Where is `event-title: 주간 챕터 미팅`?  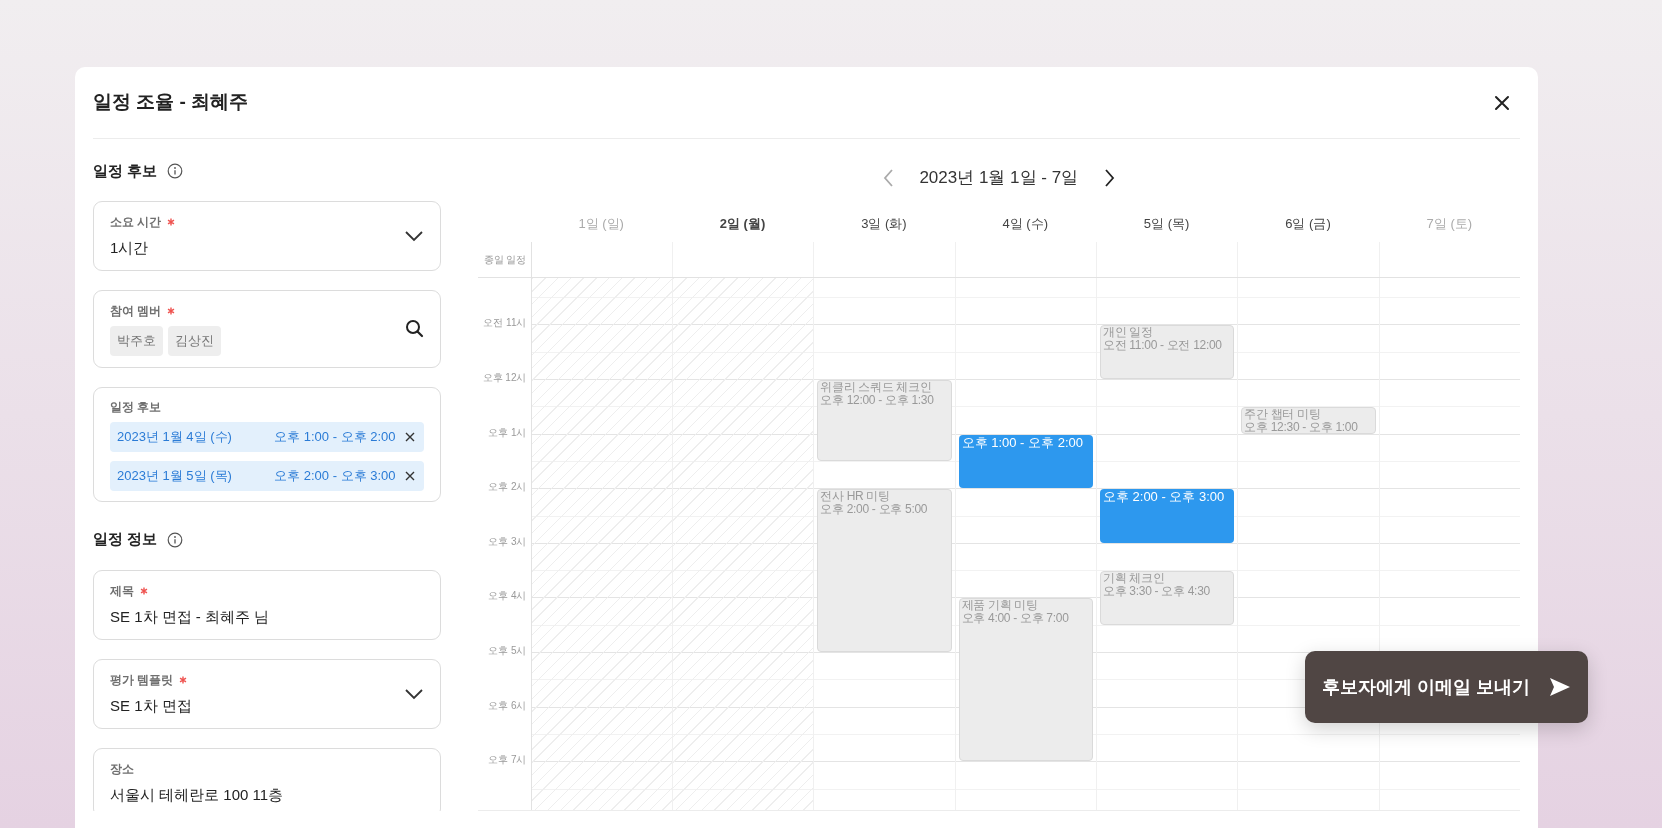 event-title: 주간 챕터 미팅 is located at coordinates (1283, 415).